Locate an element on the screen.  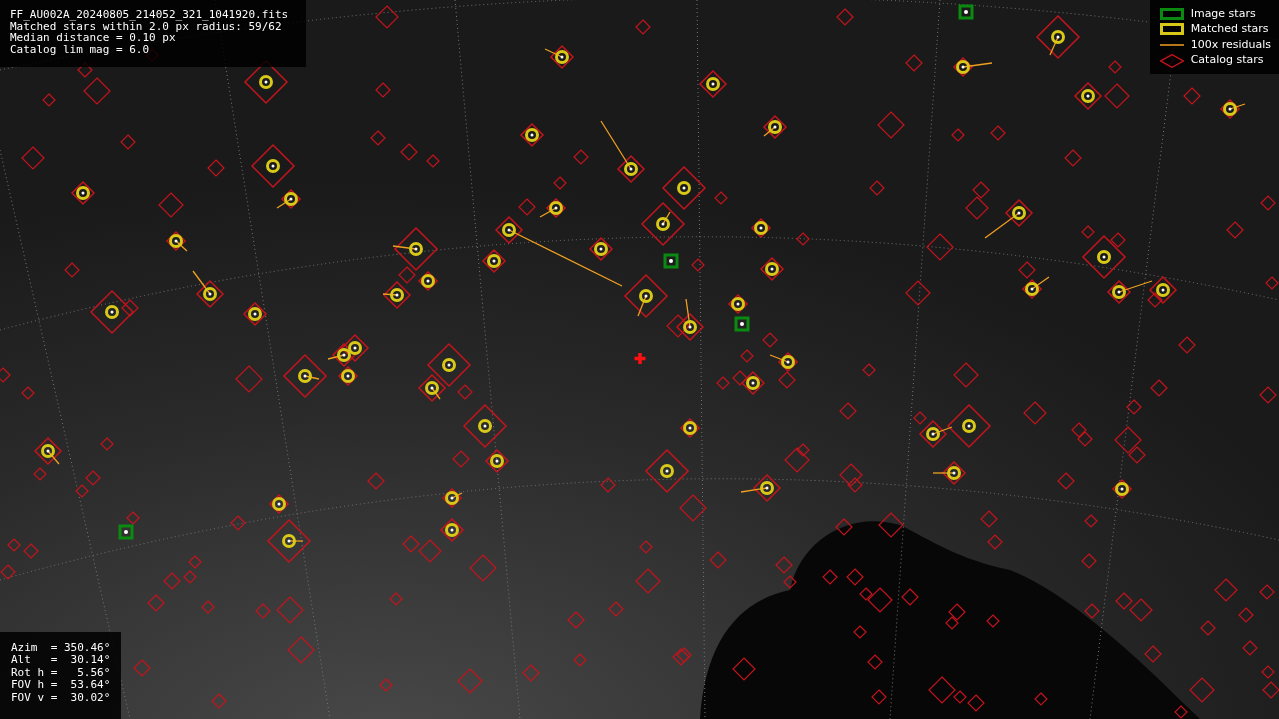
legend-label: Catalog stars is located at coordinates (1227, 60).